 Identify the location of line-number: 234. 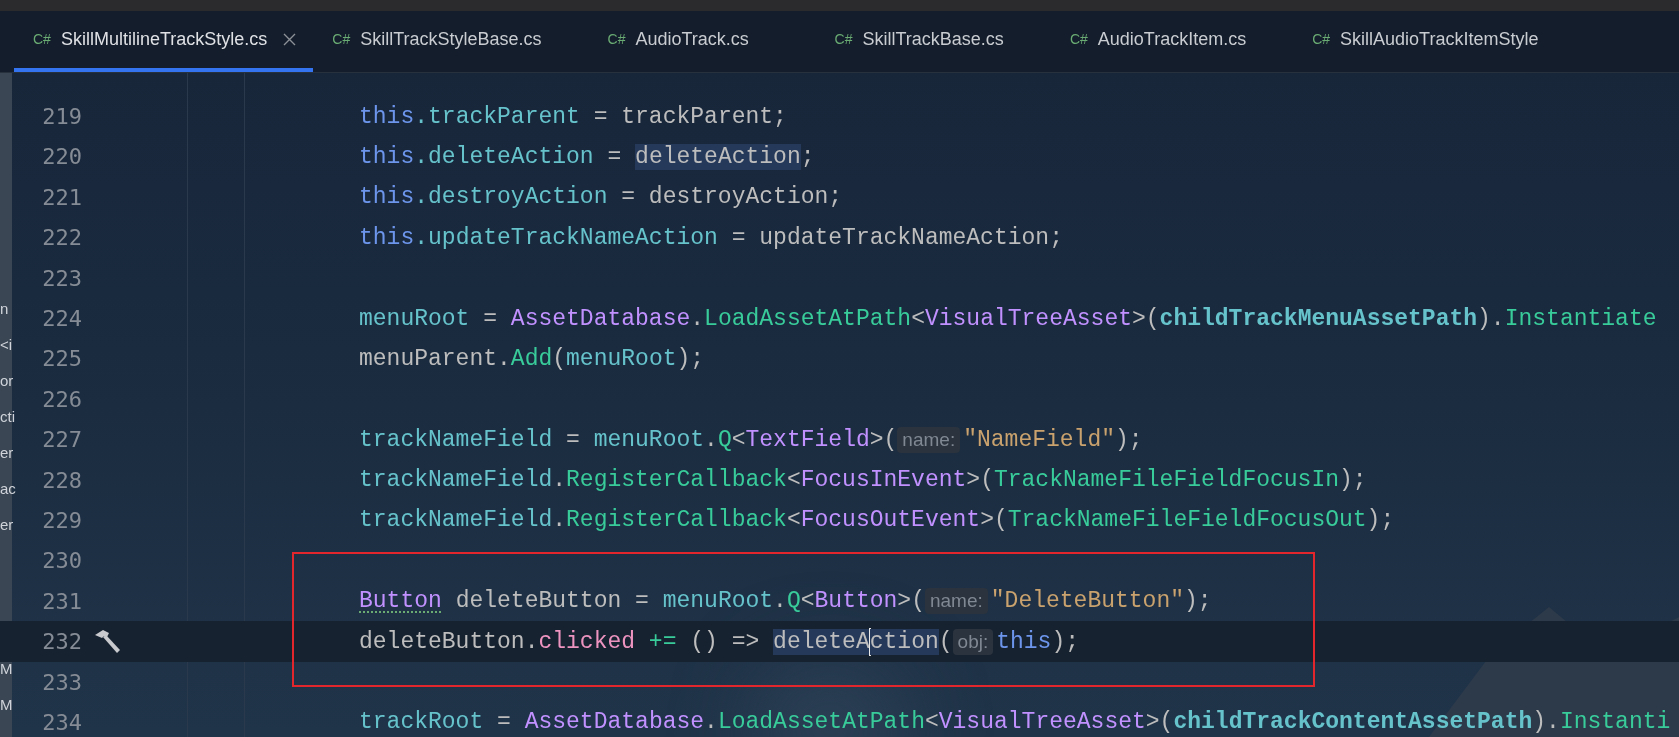
(61, 722).